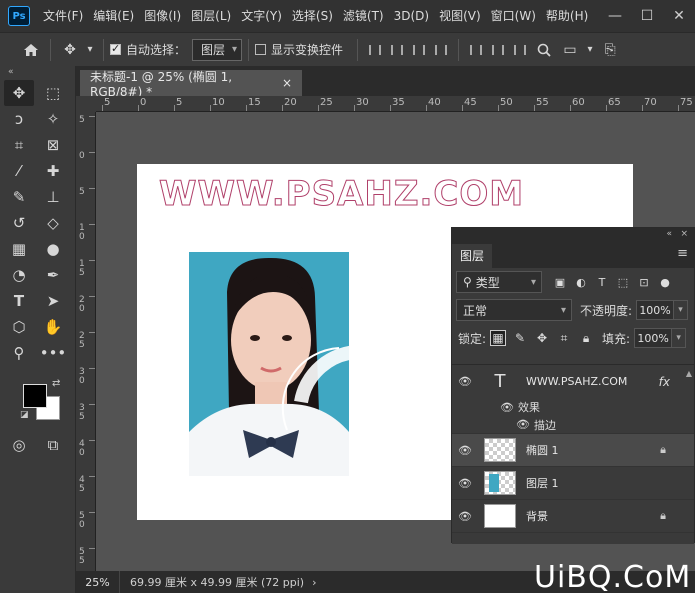 This screenshot has height=593, width=695. What do you see at coordinates (602, 282) in the screenshot?
I see `filter-type-icon: T` at bounding box center [602, 282].